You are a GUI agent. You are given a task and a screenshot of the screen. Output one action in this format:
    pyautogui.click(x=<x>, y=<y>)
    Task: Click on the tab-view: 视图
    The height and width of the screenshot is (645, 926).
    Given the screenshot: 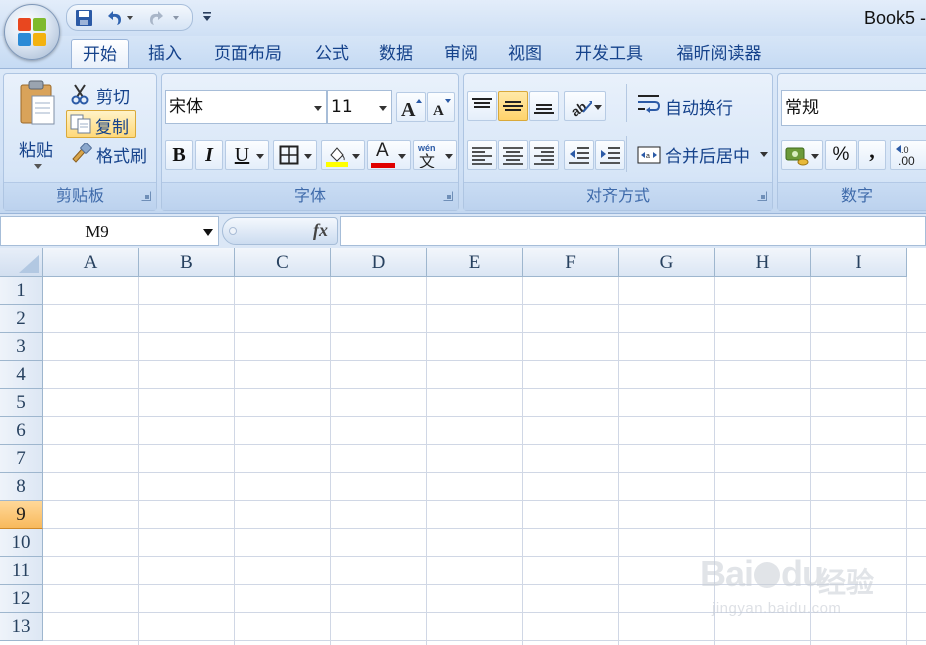 What is the action you would take?
    pyautogui.click(x=525, y=54)
    